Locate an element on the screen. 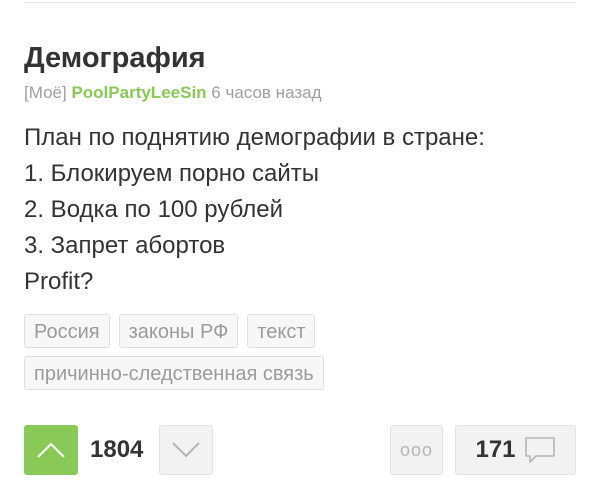 Image resolution: width=600 pixels, height=499 pixels. tag-laws: законы РФ is located at coordinates (178, 331).